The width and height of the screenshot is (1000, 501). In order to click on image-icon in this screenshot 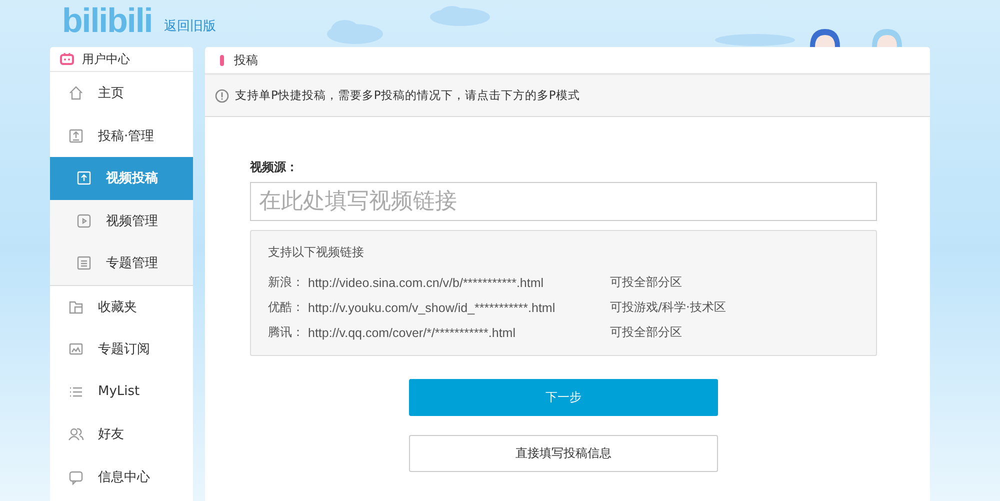, I will do `click(76, 349)`.